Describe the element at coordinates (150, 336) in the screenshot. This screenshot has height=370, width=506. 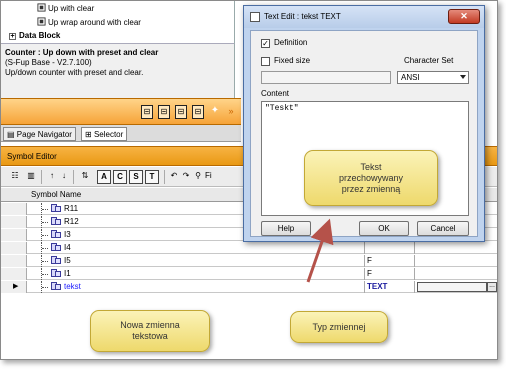
I see `callout-line: tekstowa` at that location.